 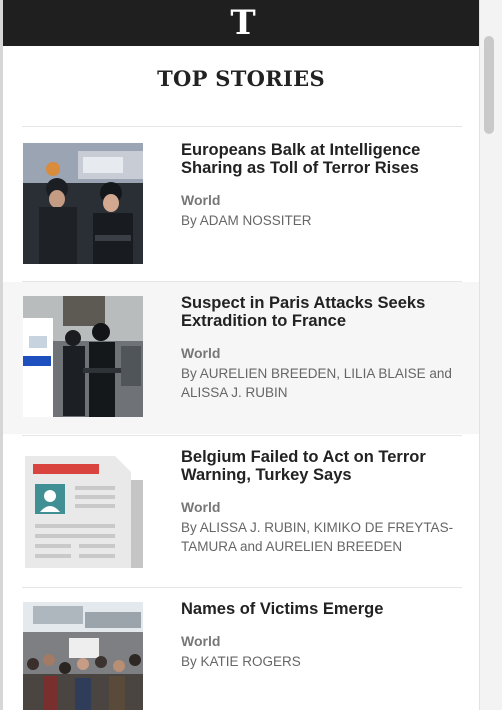 What do you see at coordinates (316, 609) in the screenshot?
I see `story-headline: Names of Victims Emerge` at bounding box center [316, 609].